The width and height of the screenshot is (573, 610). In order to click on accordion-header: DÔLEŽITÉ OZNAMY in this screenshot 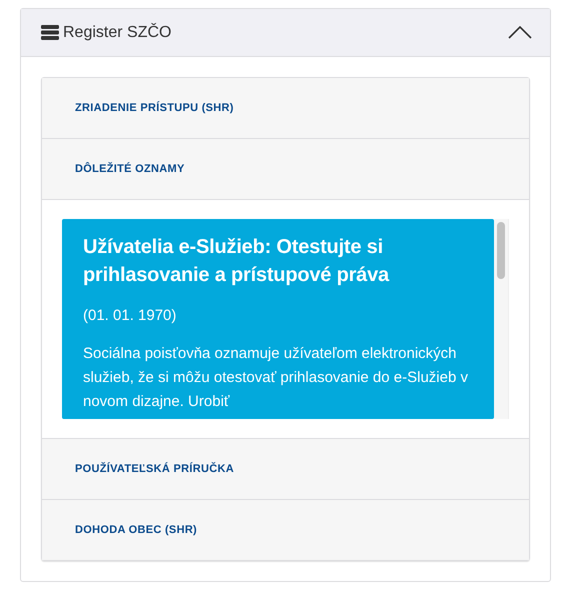, I will do `click(285, 169)`.